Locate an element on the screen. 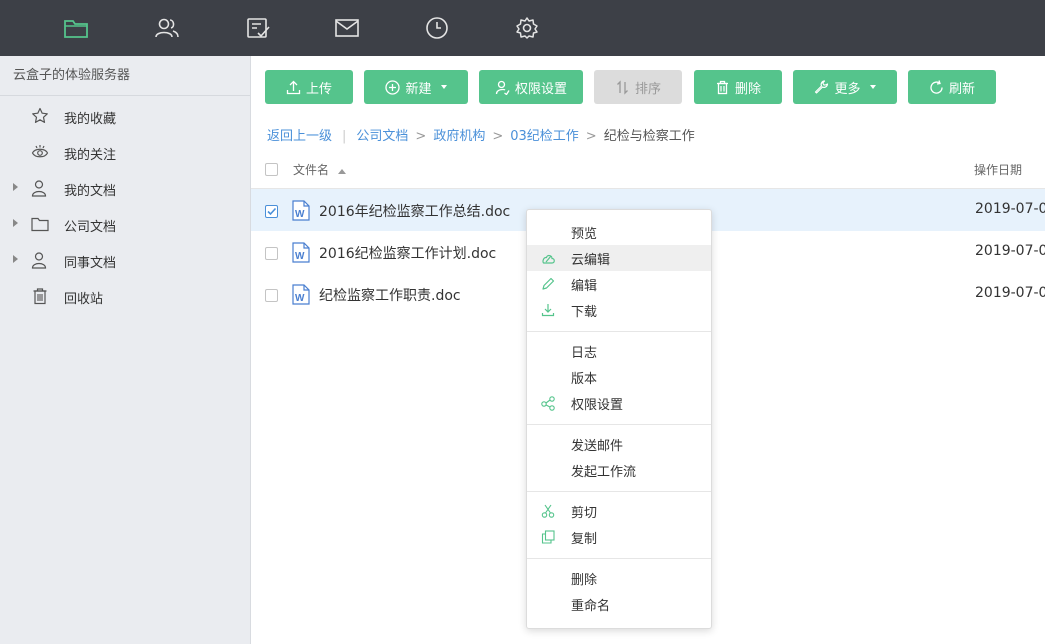 The width and height of the screenshot is (1045, 644). menu-item-cut: 剪切 is located at coordinates (619, 511).